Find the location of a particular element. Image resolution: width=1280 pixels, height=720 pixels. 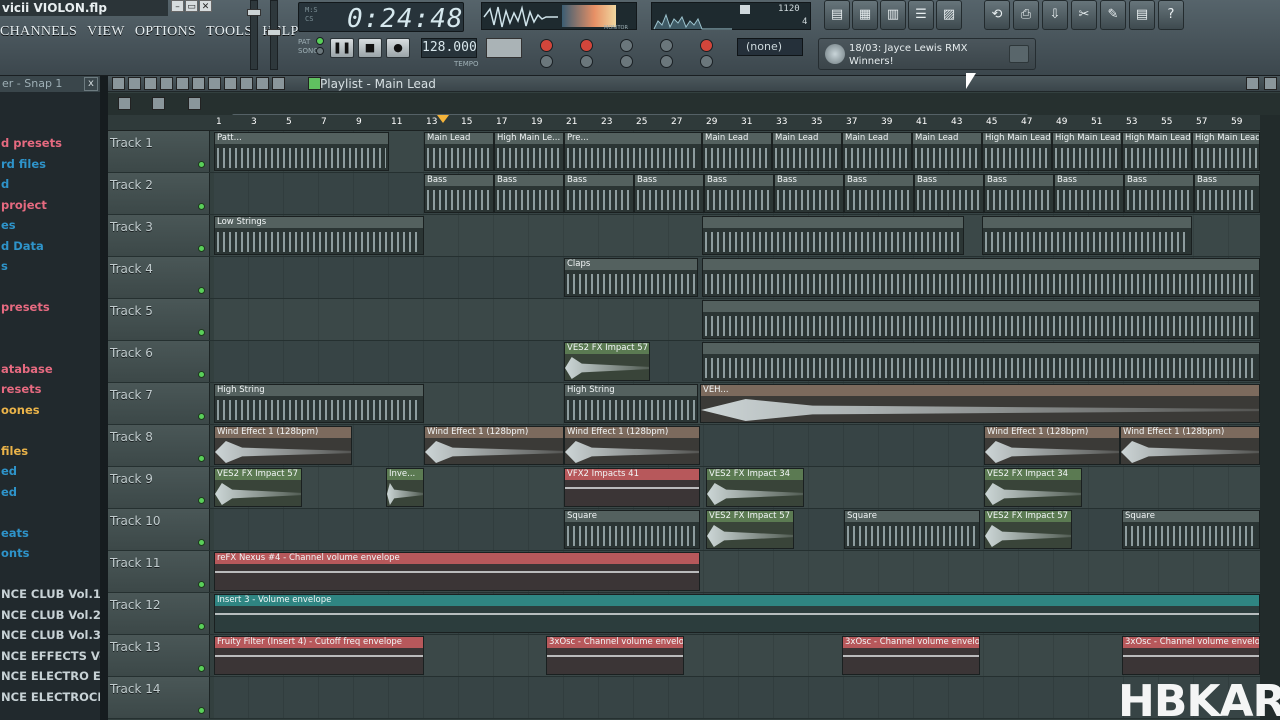

stop-button: ■ is located at coordinates (370, 48).